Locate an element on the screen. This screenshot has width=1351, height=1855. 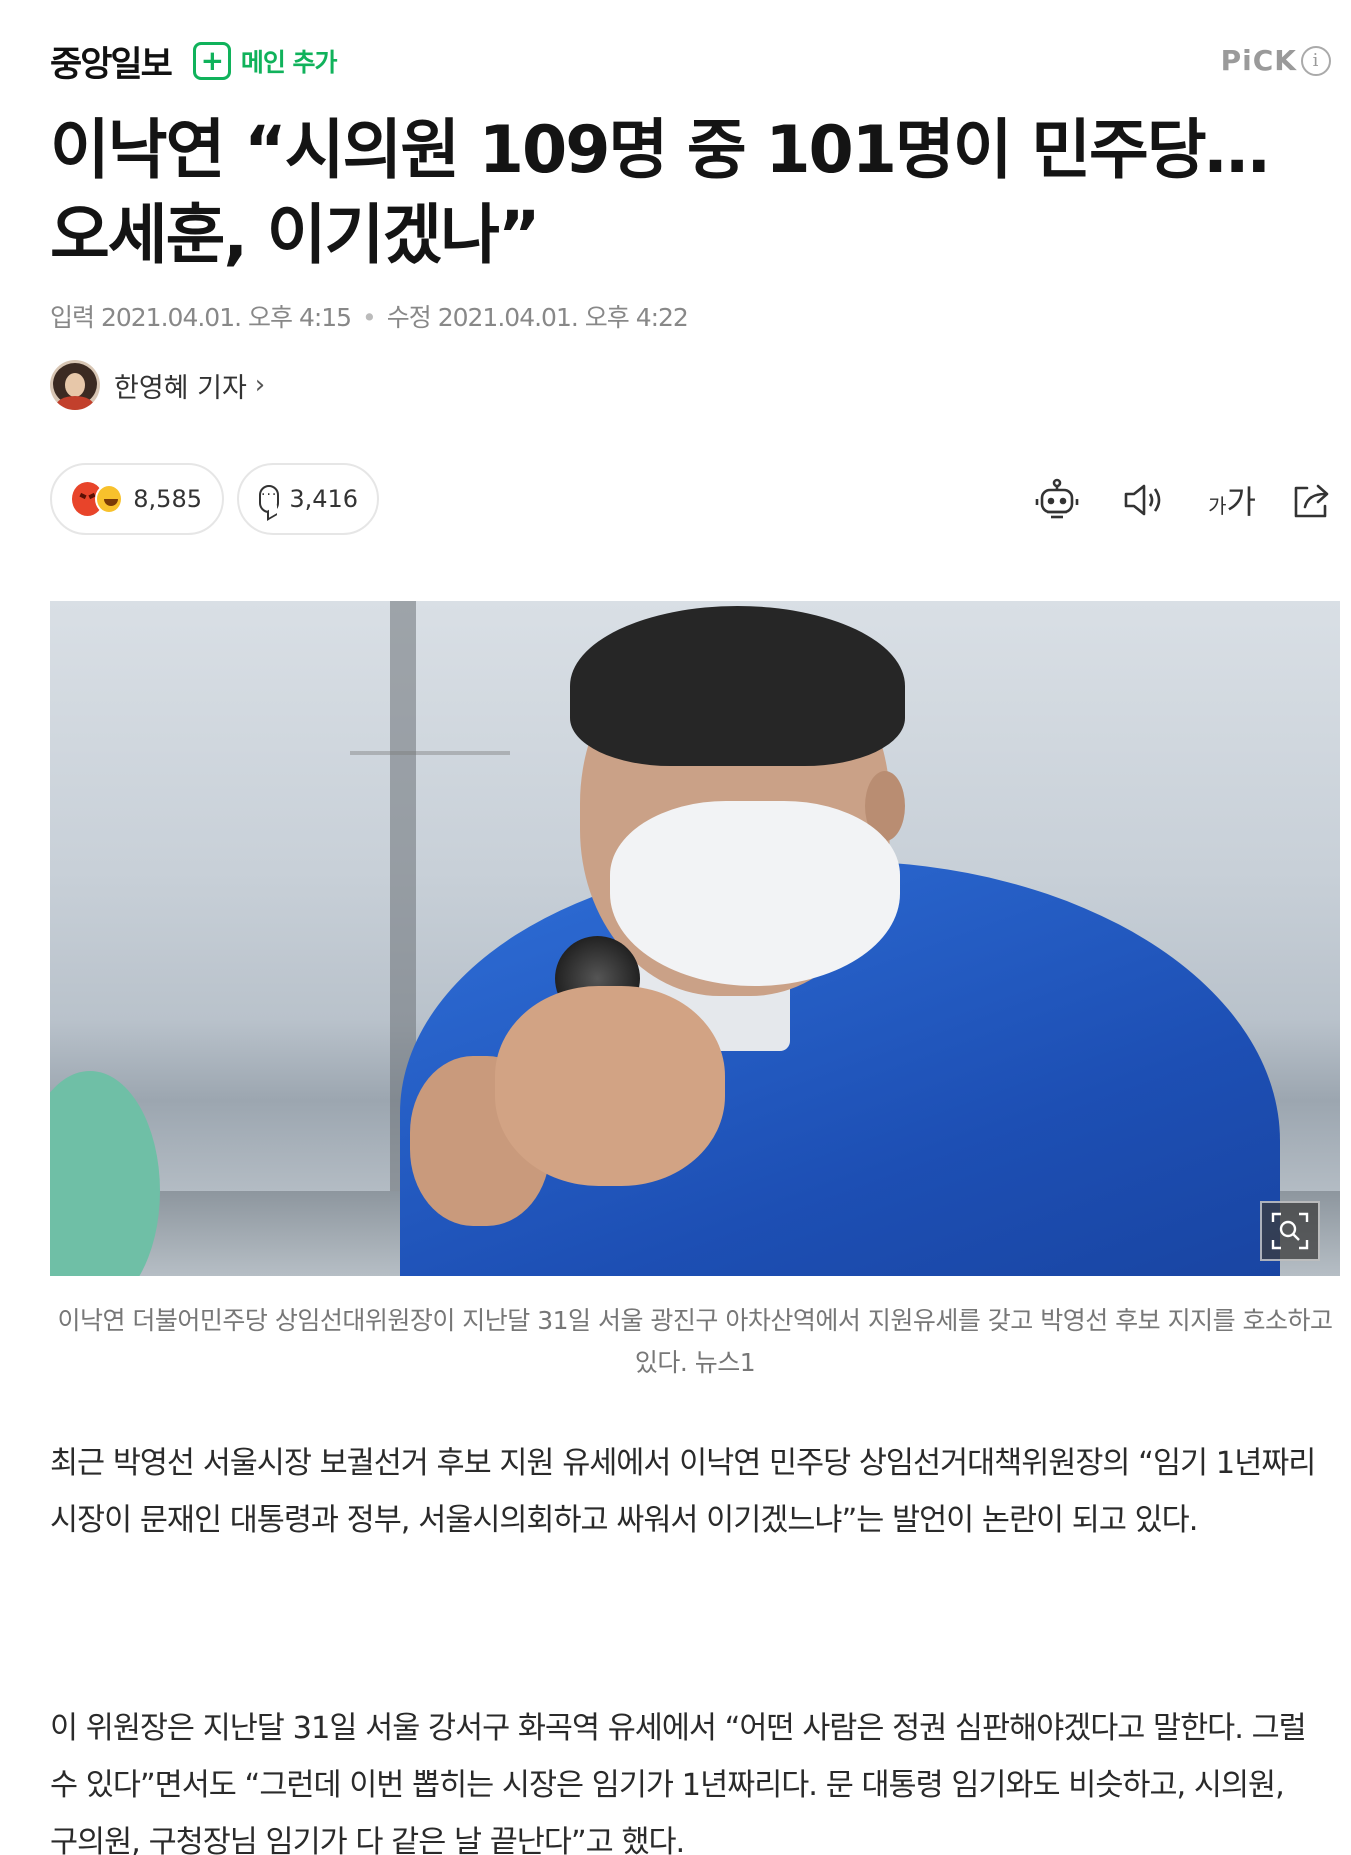
reporter-avatar is located at coordinates (75, 385).